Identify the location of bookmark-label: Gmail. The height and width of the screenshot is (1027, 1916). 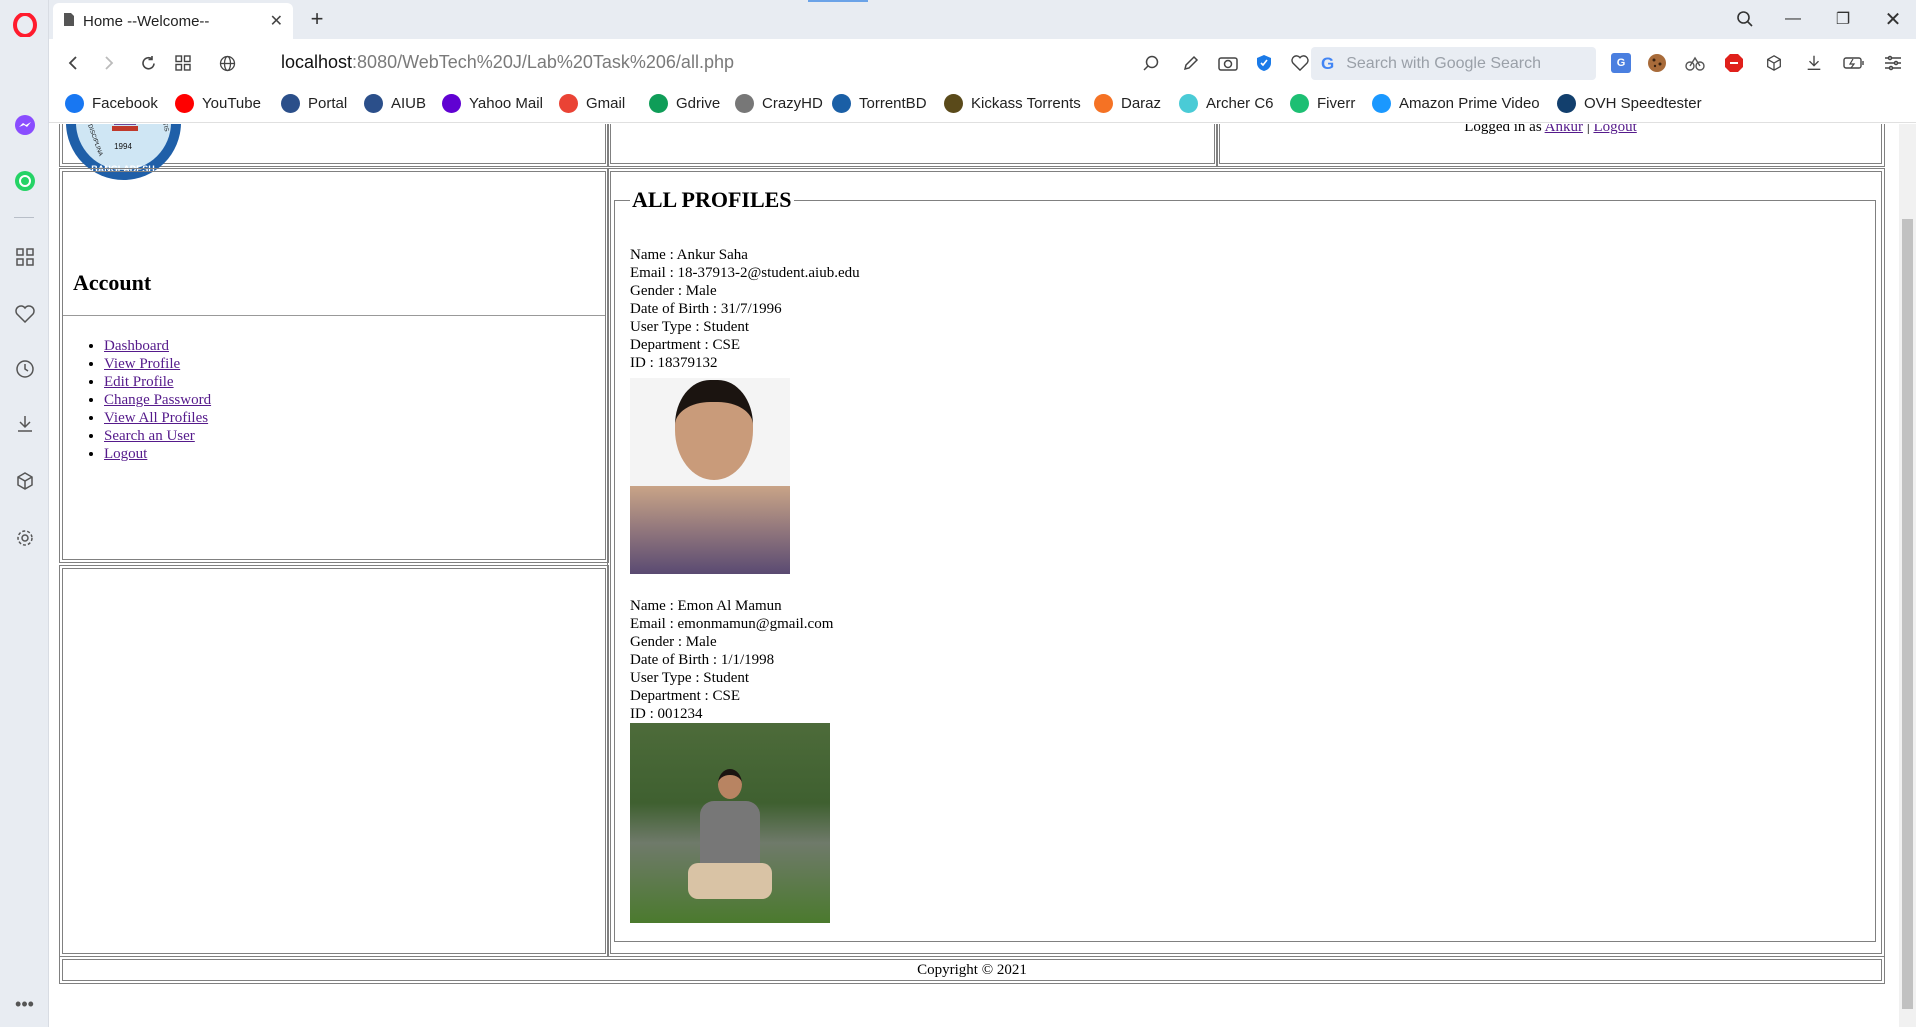
(606, 103).